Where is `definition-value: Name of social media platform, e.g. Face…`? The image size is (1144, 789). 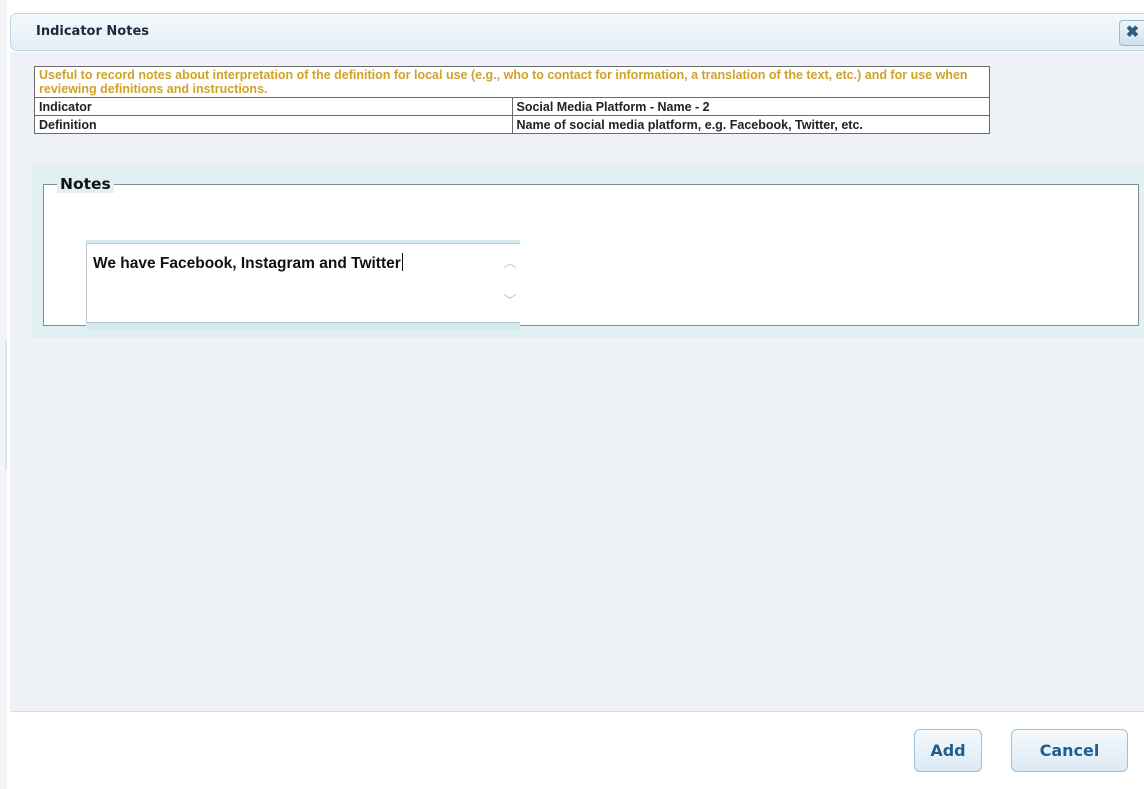
definition-value: Name of social media platform, e.g. Face… is located at coordinates (750, 124).